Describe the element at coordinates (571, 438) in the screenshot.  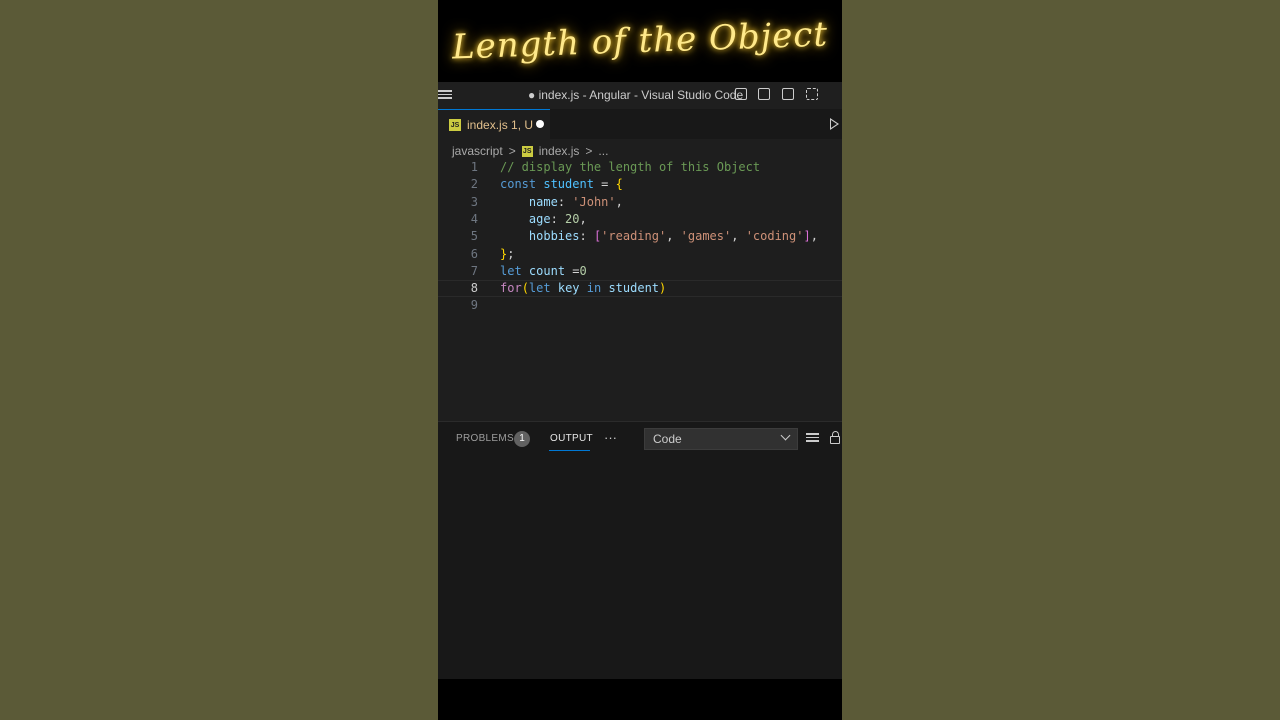
I see `tab-output: OUTPUT` at that location.